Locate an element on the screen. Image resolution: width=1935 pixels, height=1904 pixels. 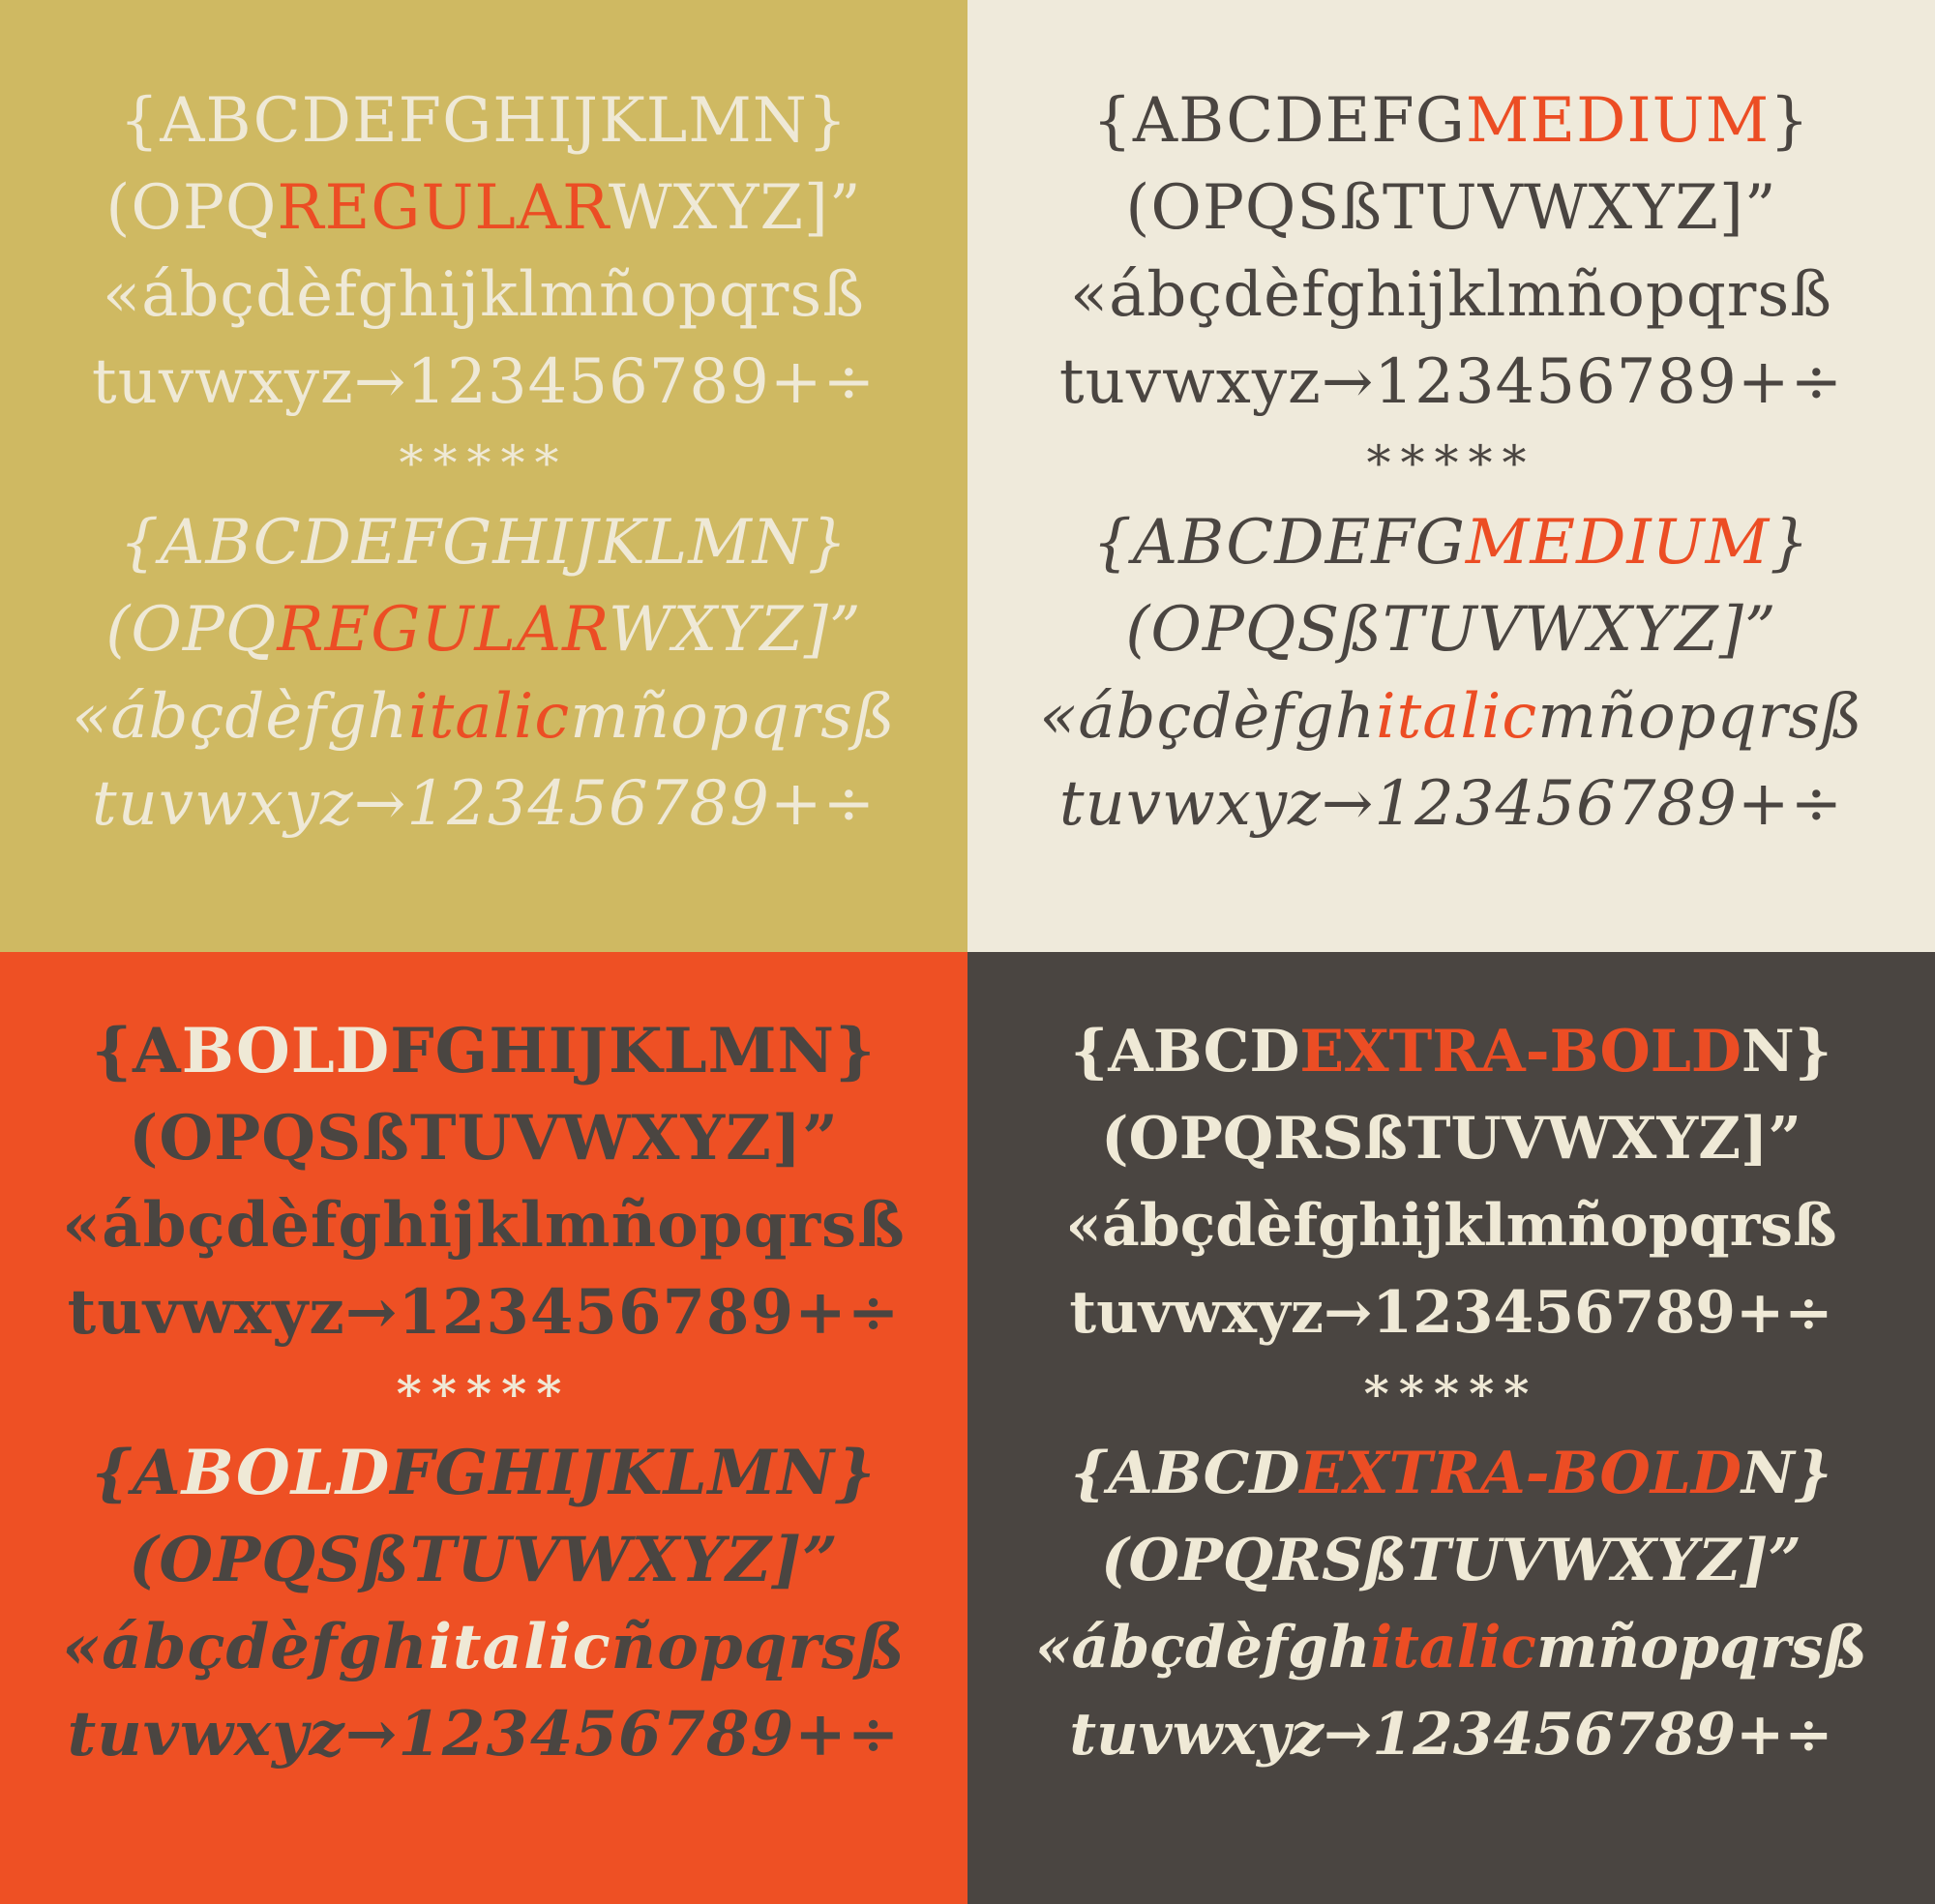
regular-italic-line-2-end: WXYZ]” is located at coordinates (735, 630).